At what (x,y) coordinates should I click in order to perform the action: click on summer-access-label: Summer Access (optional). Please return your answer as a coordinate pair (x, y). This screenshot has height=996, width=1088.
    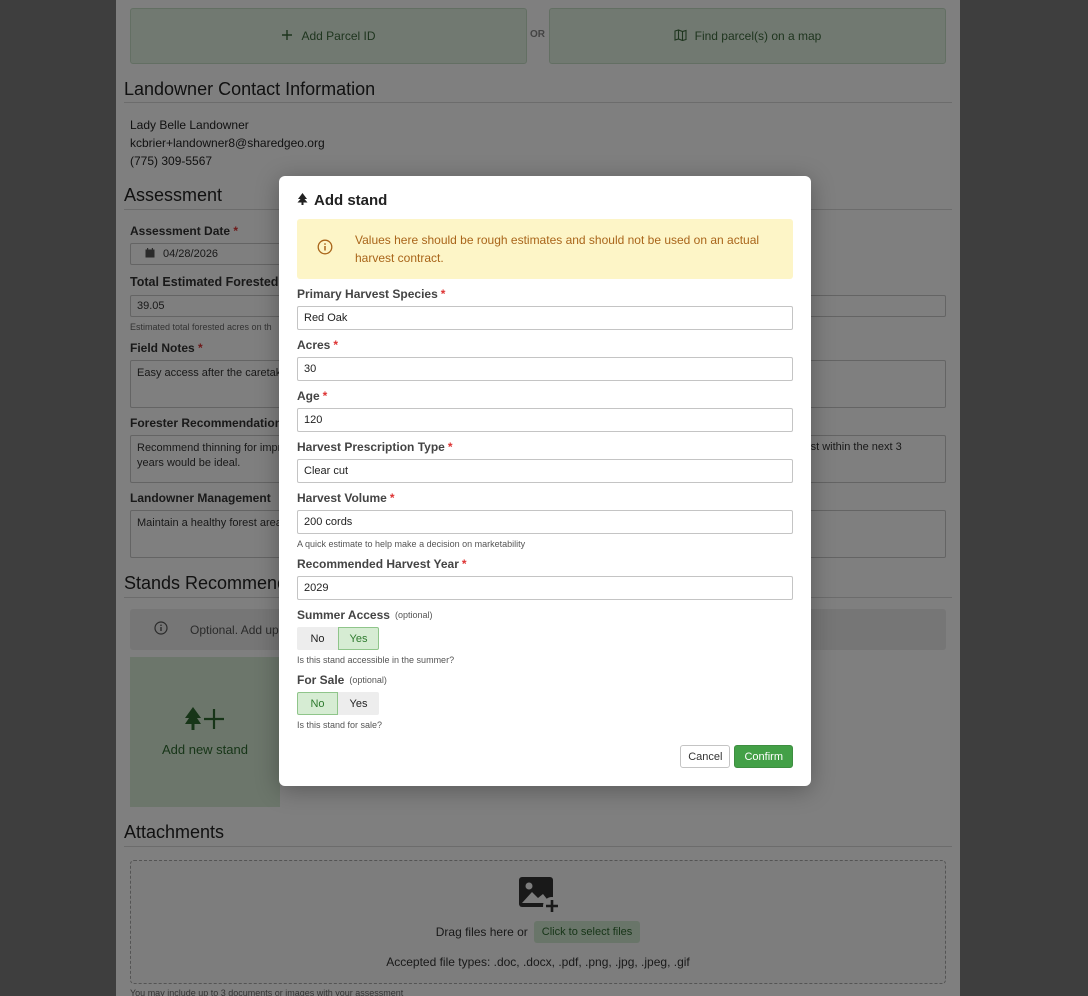
    Looking at the image, I should click on (365, 615).